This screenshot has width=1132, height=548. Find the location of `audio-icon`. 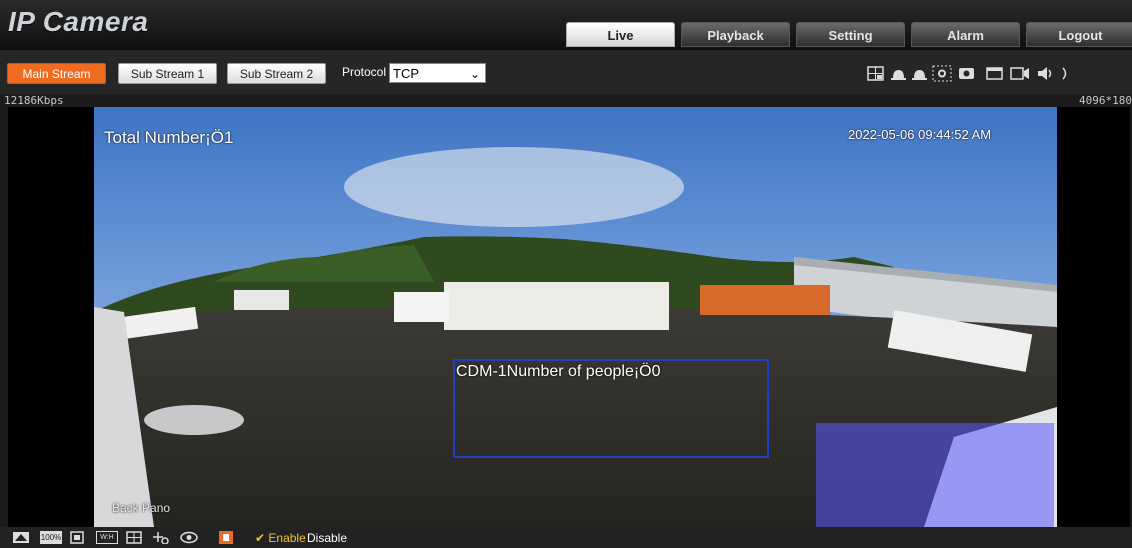

audio-icon is located at coordinates (1045, 73).